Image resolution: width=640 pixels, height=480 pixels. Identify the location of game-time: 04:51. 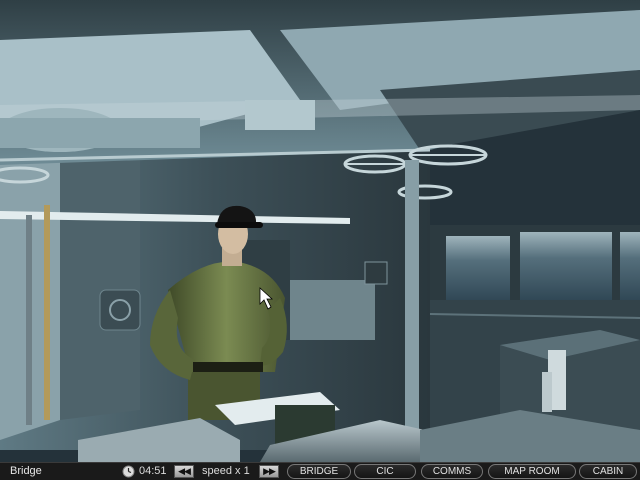
(153, 471).